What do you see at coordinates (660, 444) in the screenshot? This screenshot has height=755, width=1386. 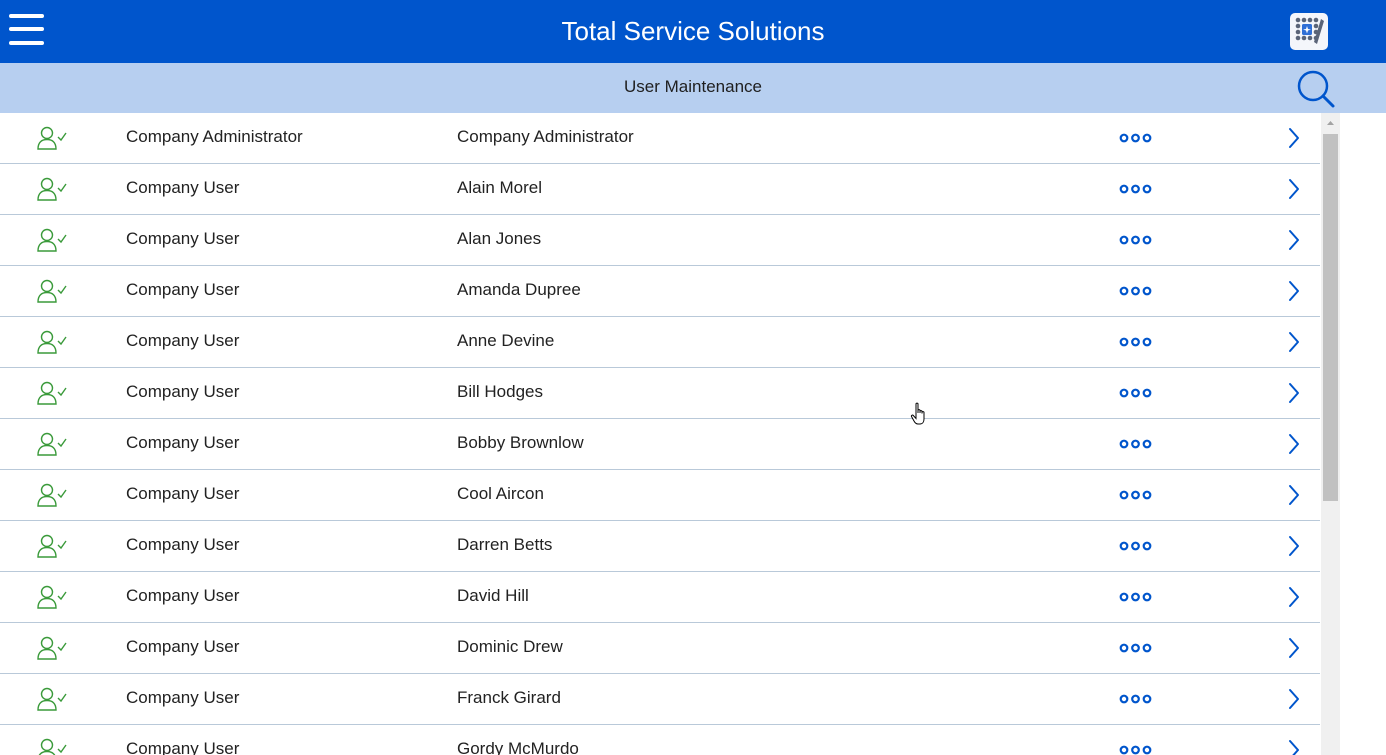 I see `user-row: Company User Bobby Brownlow` at bounding box center [660, 444].